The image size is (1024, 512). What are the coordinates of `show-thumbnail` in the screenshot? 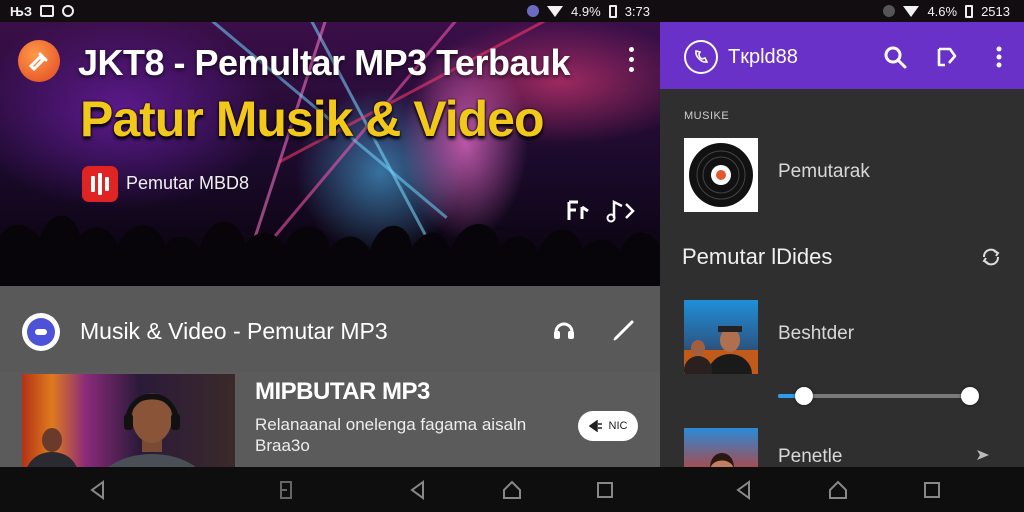 It's located at (721, 447).